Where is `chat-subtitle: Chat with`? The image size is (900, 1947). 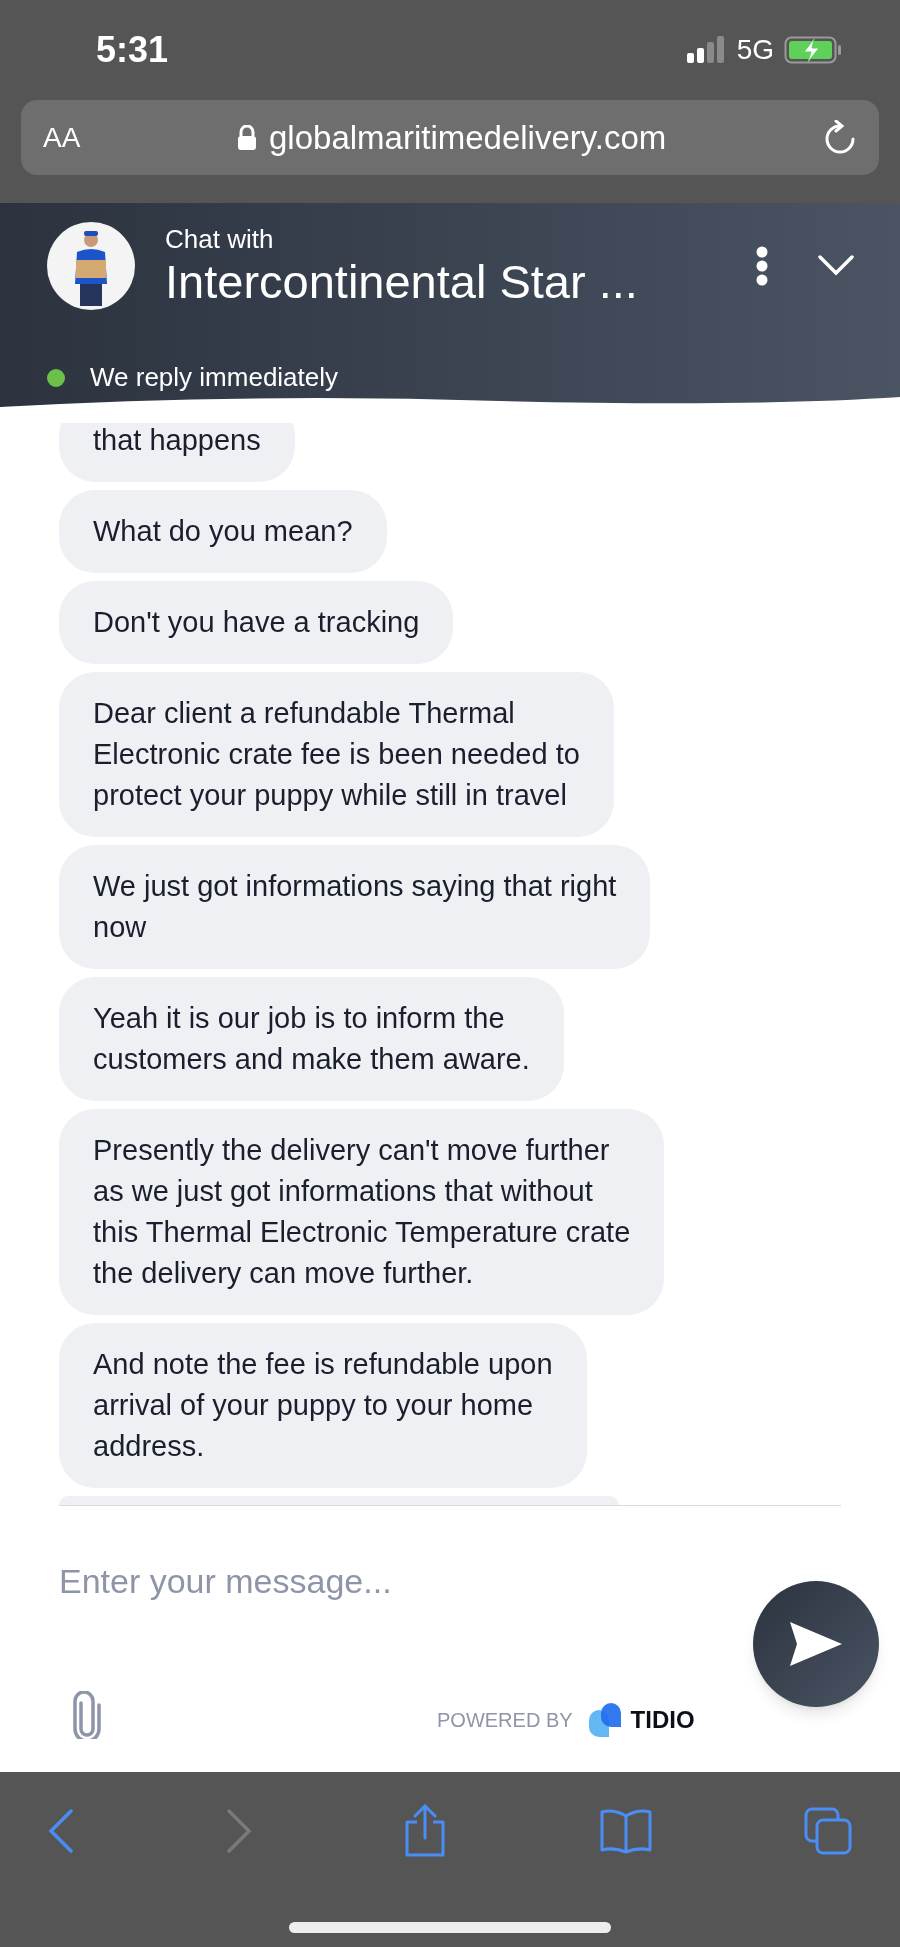 chat-subtitle: Chat with is located at coordinates (220, 239).